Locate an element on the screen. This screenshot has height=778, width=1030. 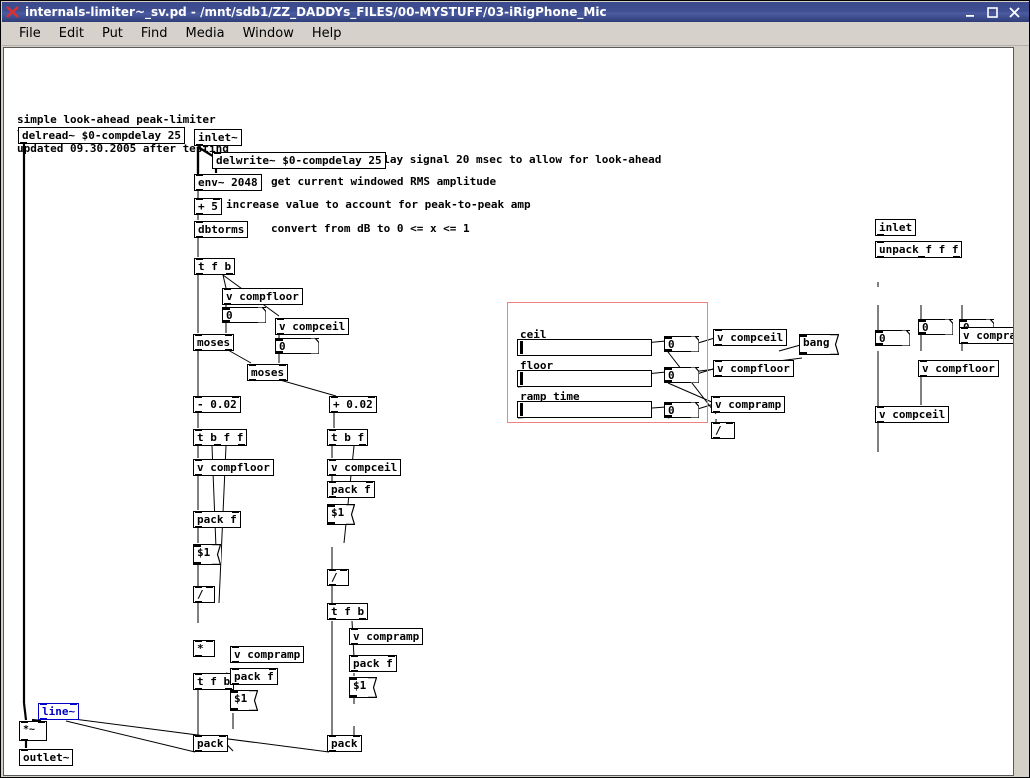
message-body: $1 is located at coordinates (363, 687).